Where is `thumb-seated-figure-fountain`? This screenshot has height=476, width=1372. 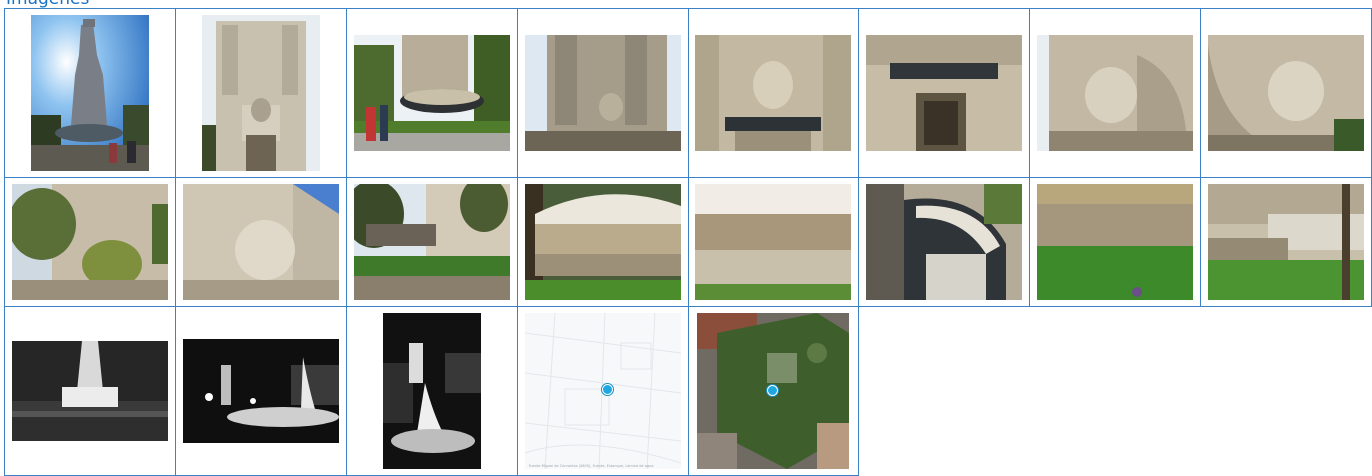
thumb-seated-figure-fountain is located at coordinates (773, 93).